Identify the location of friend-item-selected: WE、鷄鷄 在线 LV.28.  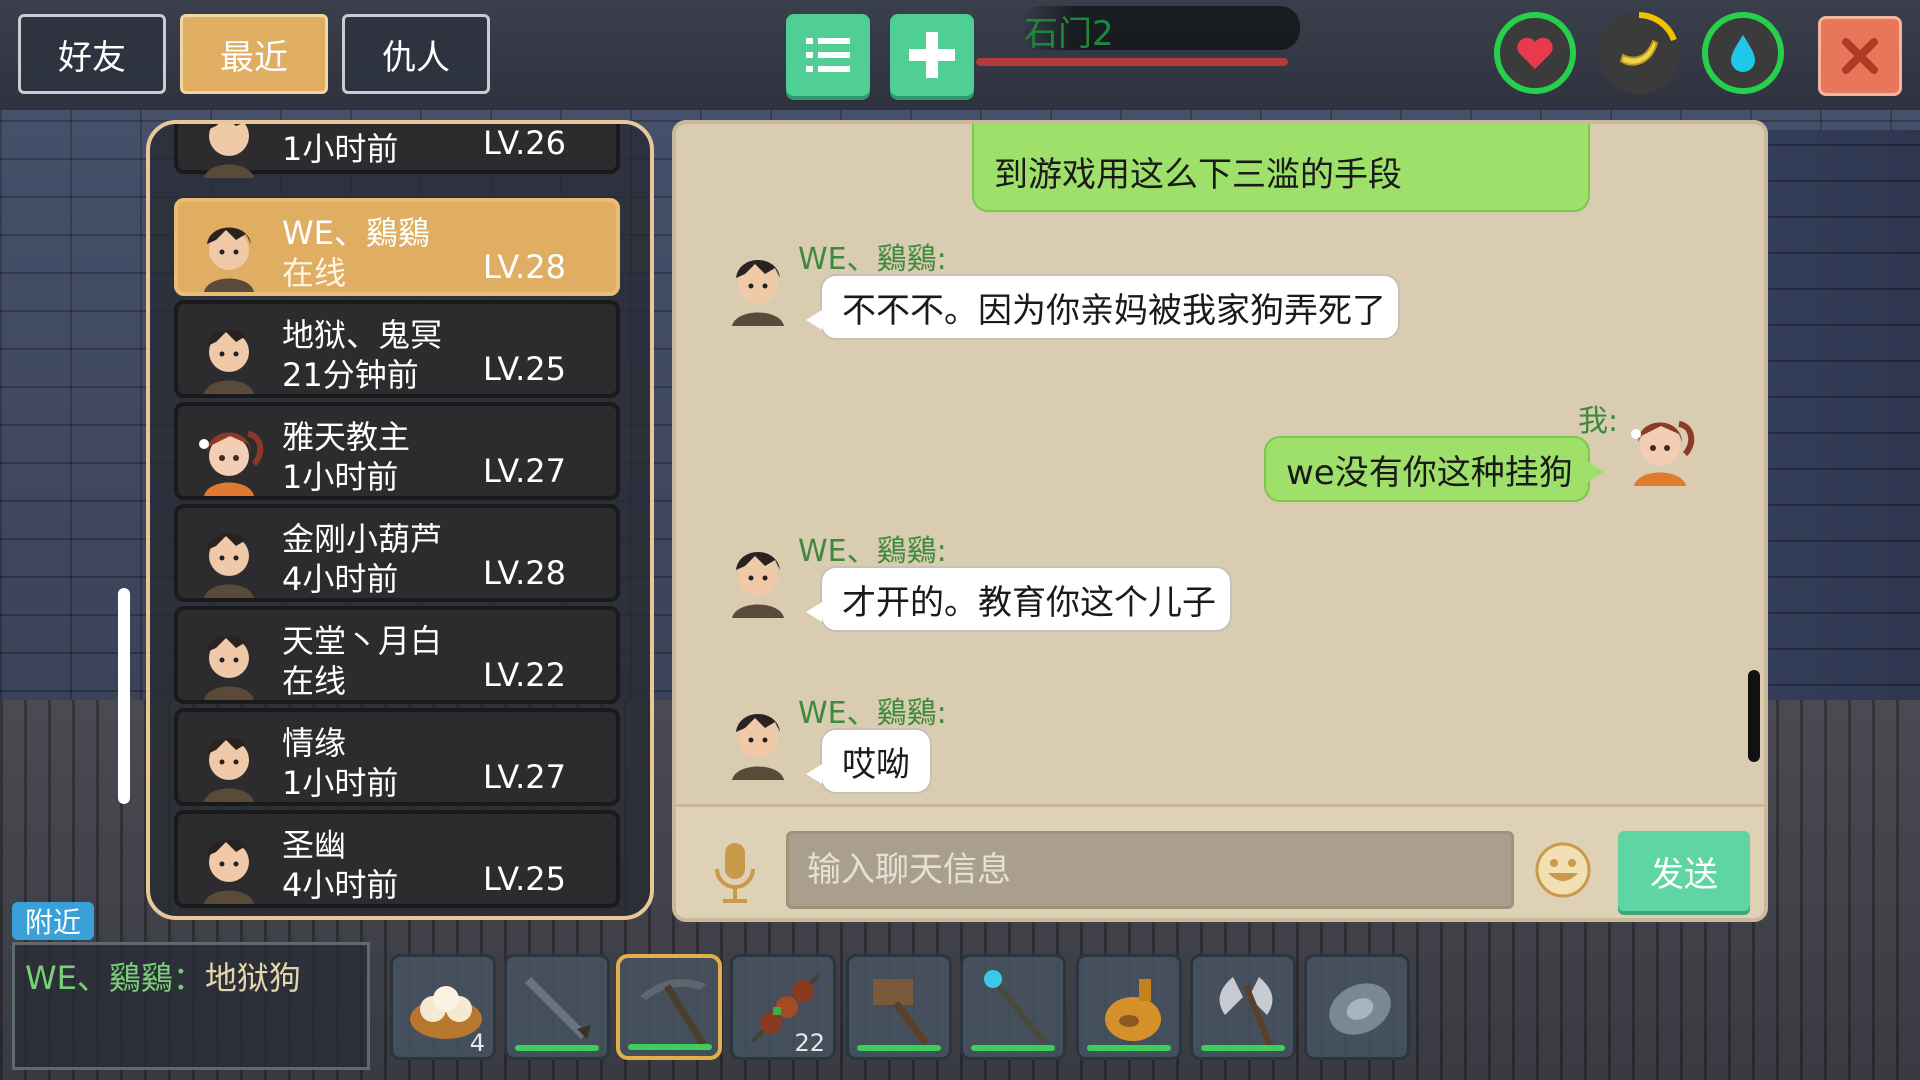
(397, 247).